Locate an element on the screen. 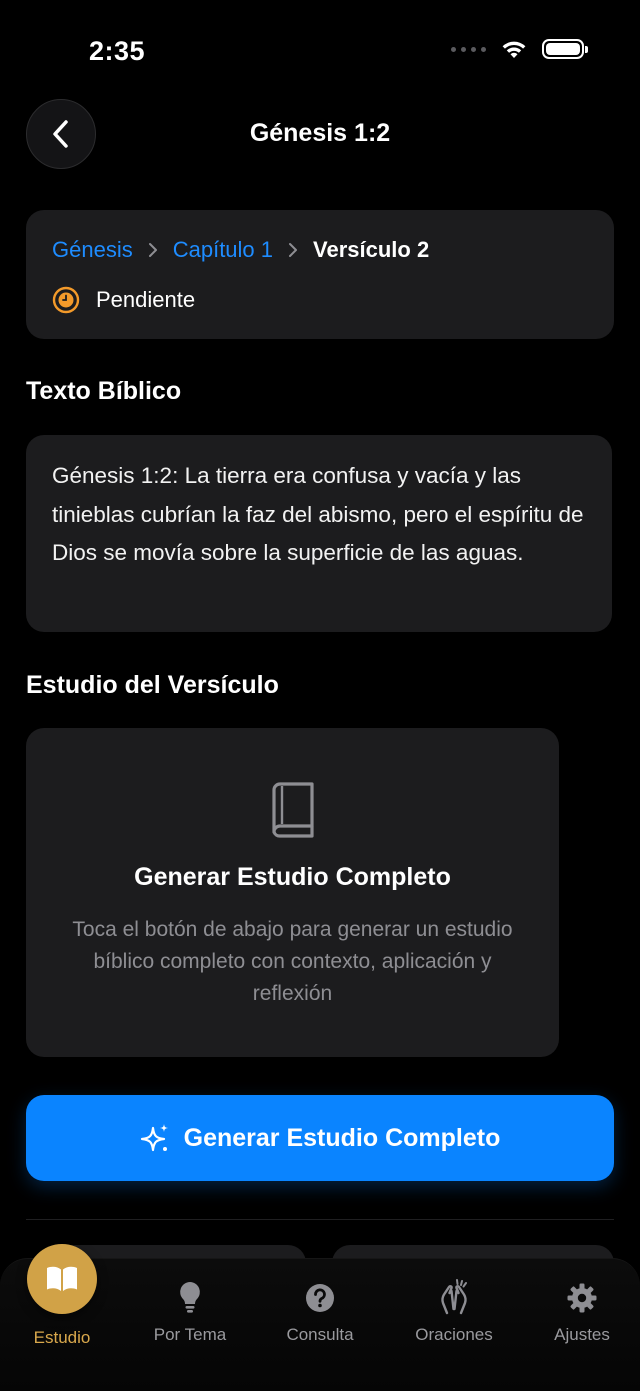 Image resolution: width=640 pixels, height=1391 pixels. clock-icon is located at coordinates (66, 300).